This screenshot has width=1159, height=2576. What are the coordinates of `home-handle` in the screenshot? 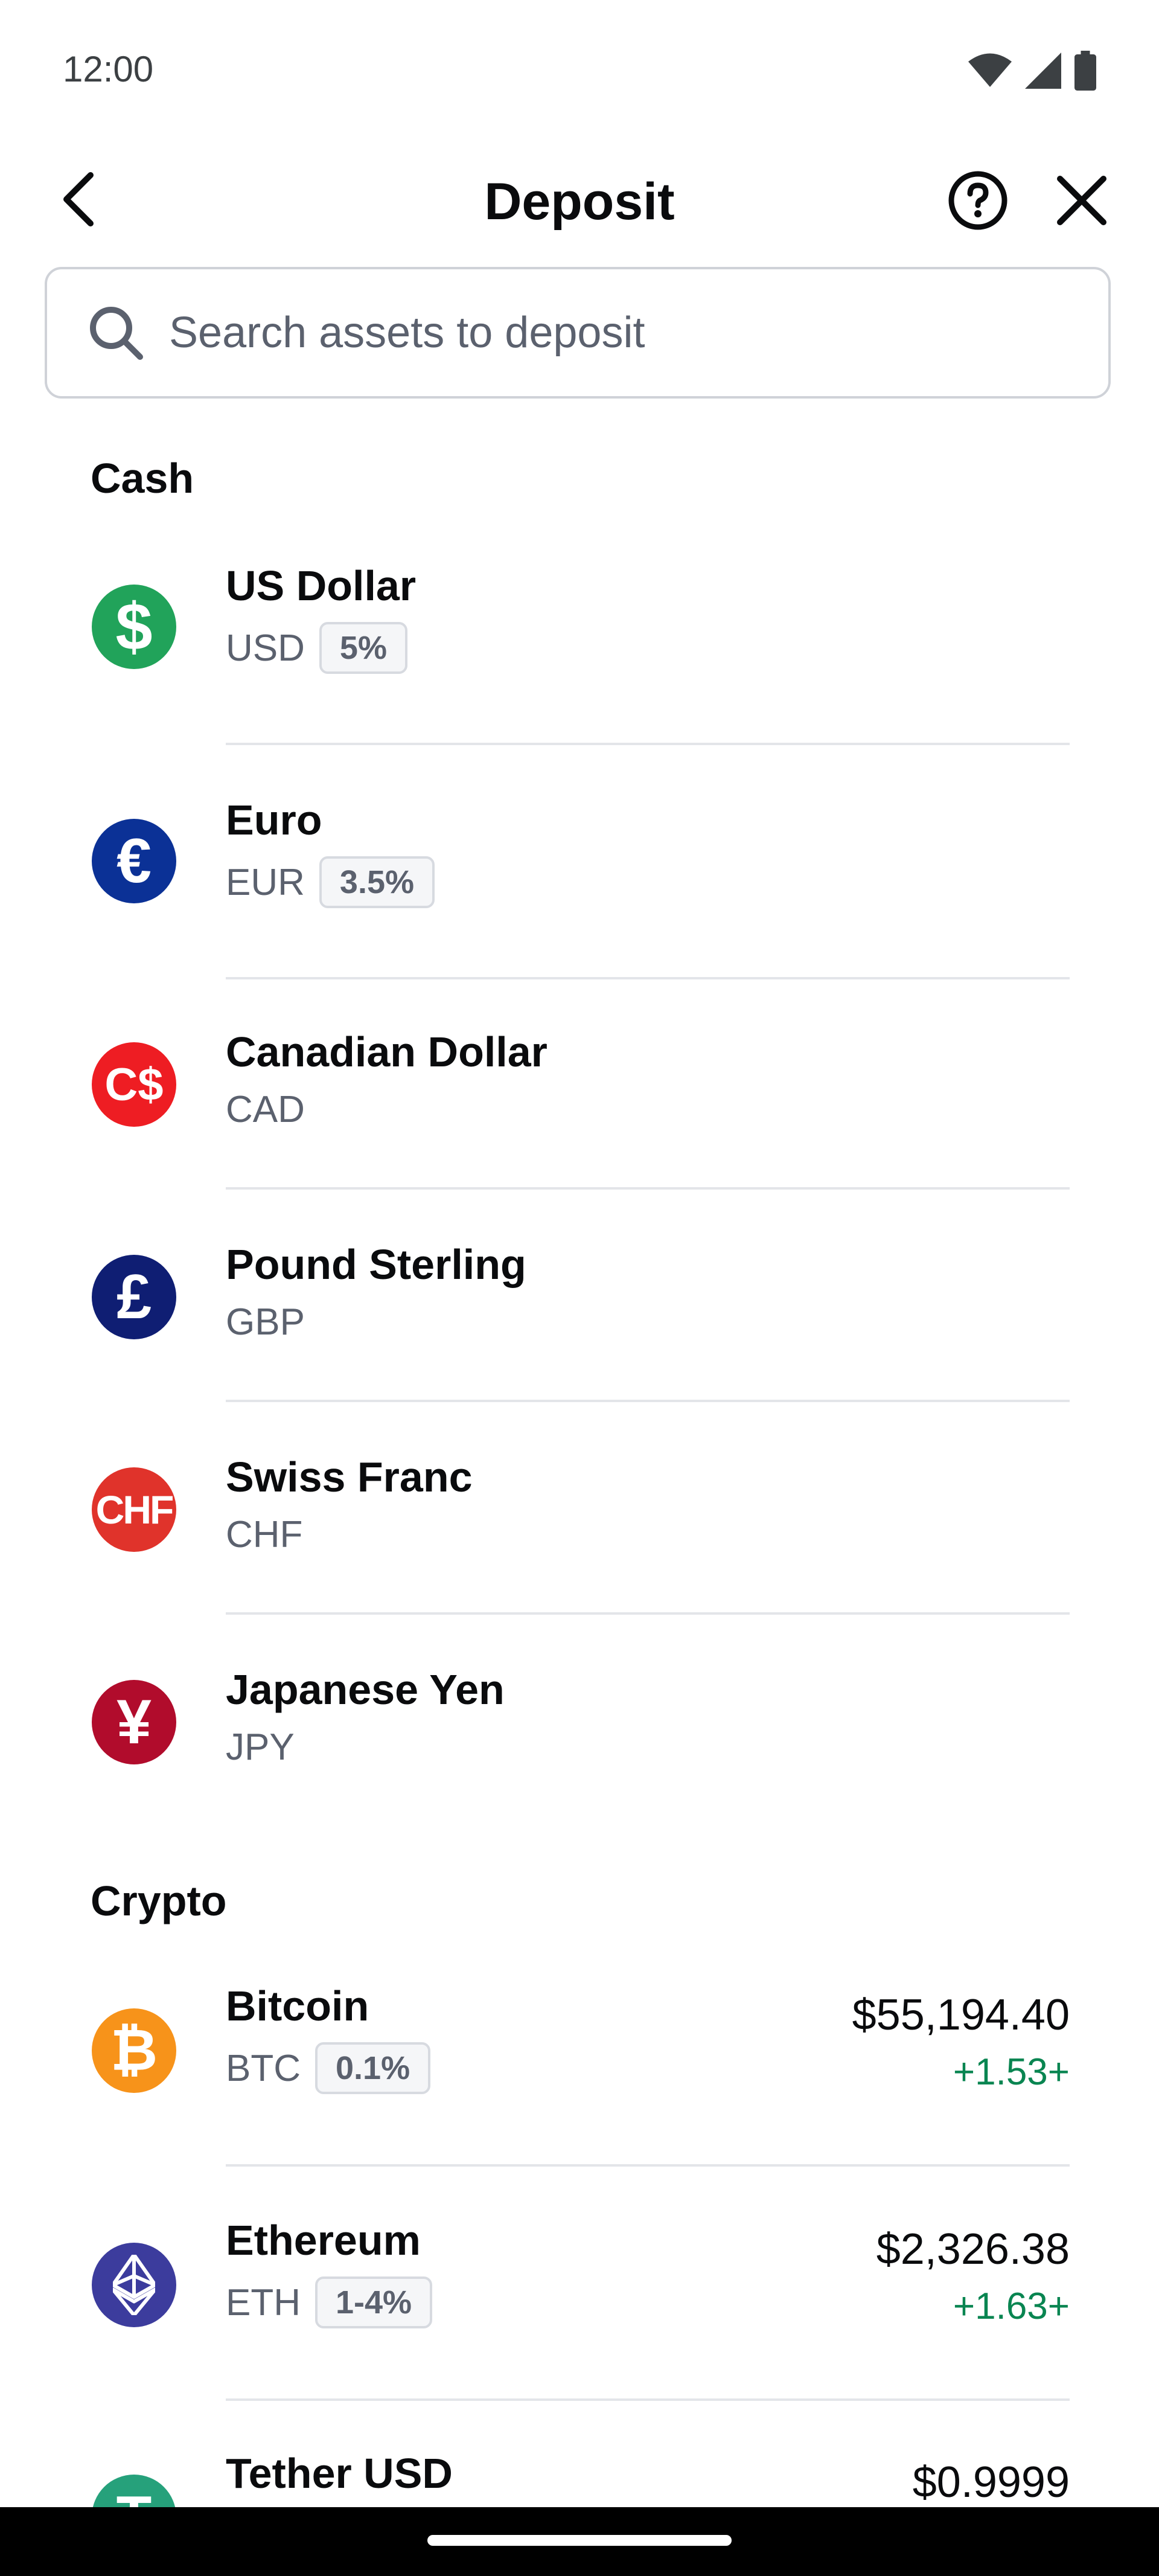 It's located at (579, 2540).